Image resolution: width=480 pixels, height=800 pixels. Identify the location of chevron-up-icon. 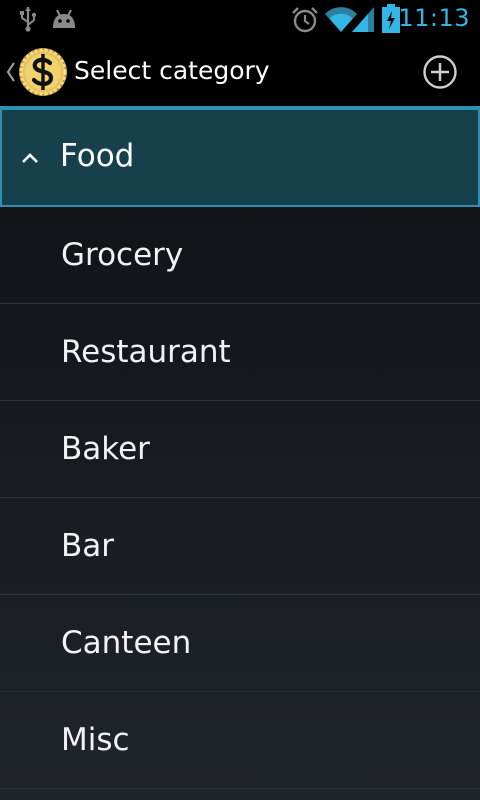
(30, 158).